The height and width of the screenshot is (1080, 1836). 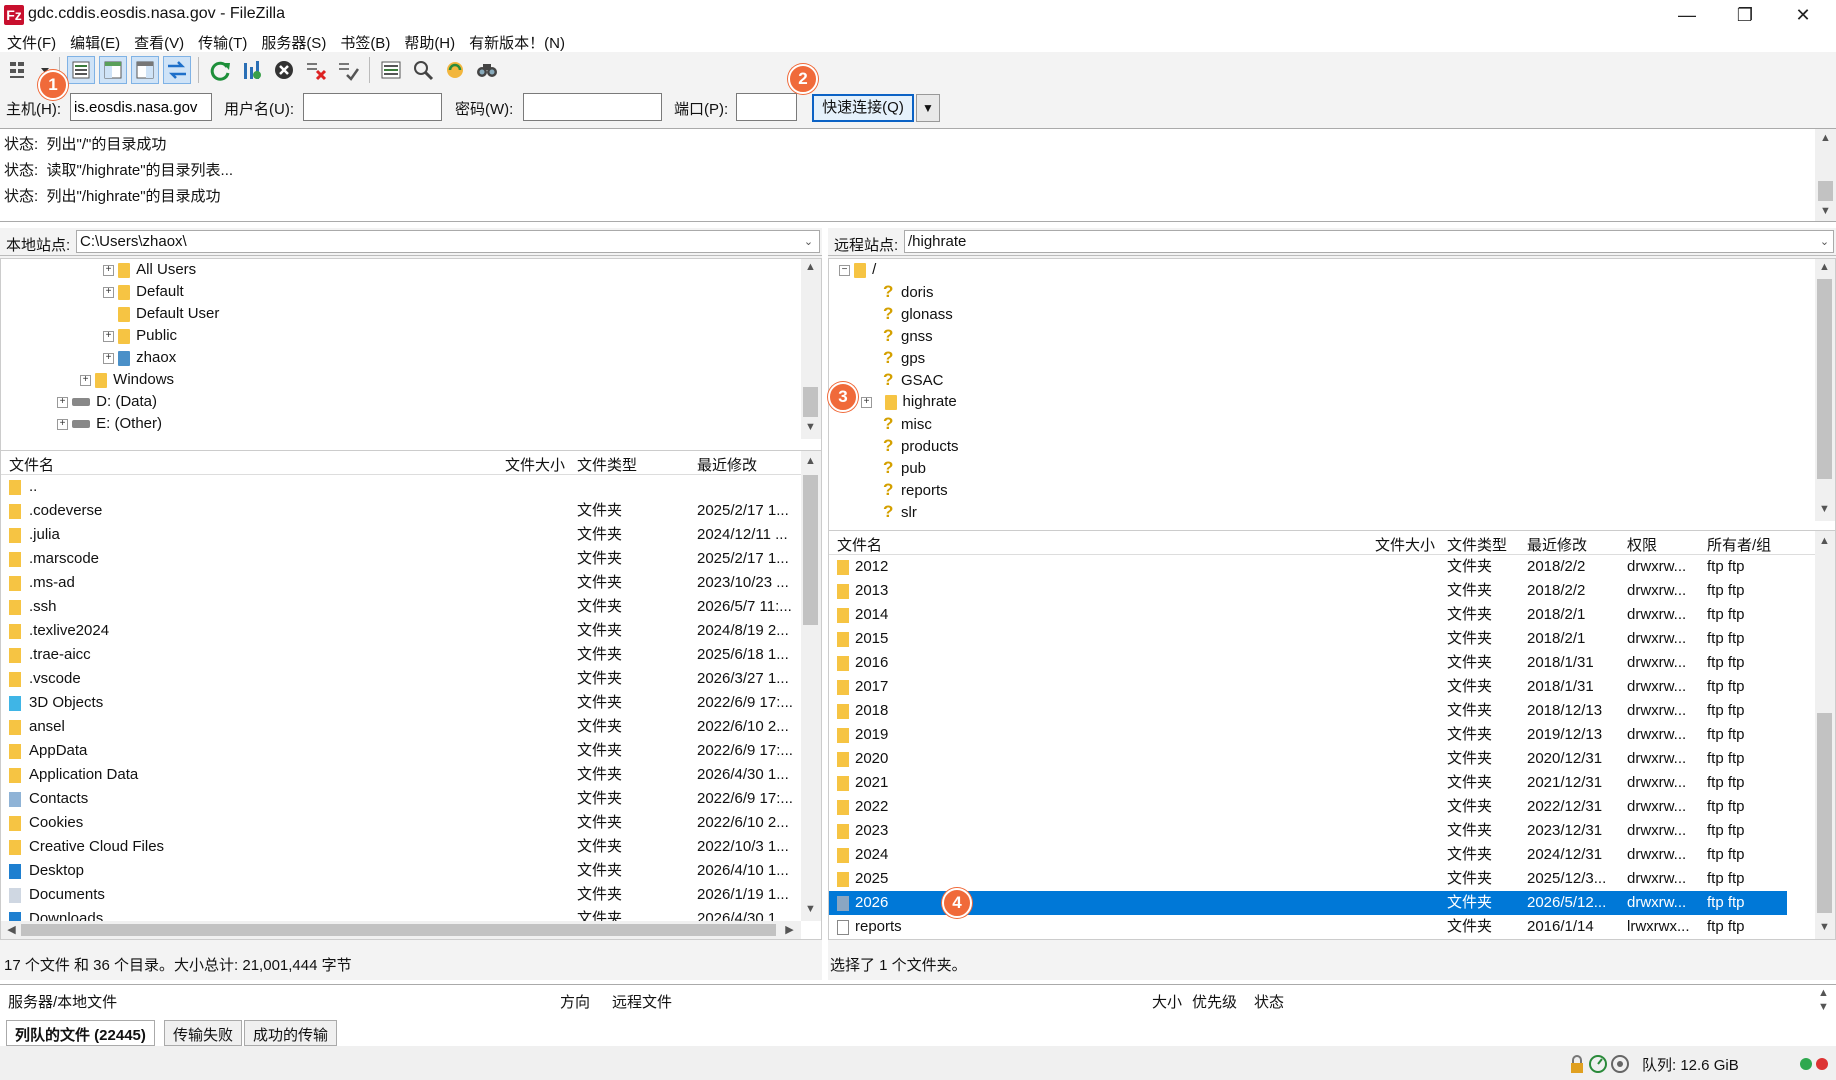 What do you see at coordinates (1308, 879) in the screenshot?
I see `table-row: 2025 文件夹 2025/12/3... drwxrw... ftp ftp` at bounding box center [1308, 879].